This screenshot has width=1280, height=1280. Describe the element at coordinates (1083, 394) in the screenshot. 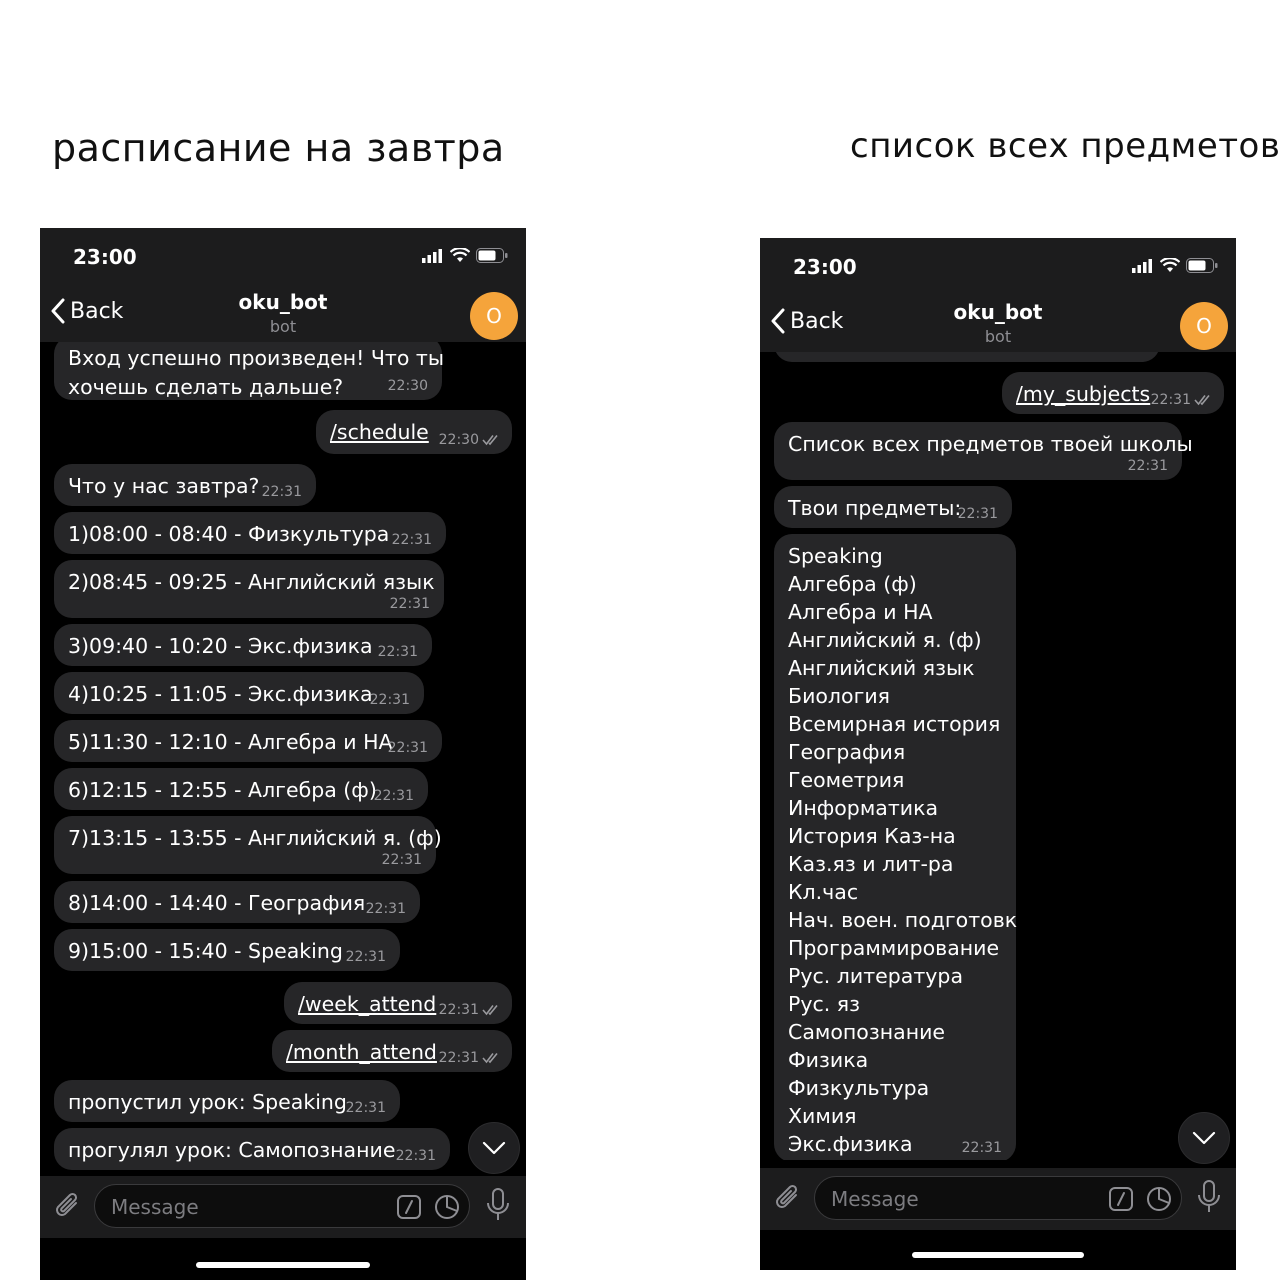

I see `command-link: /my_subjects` at that location.